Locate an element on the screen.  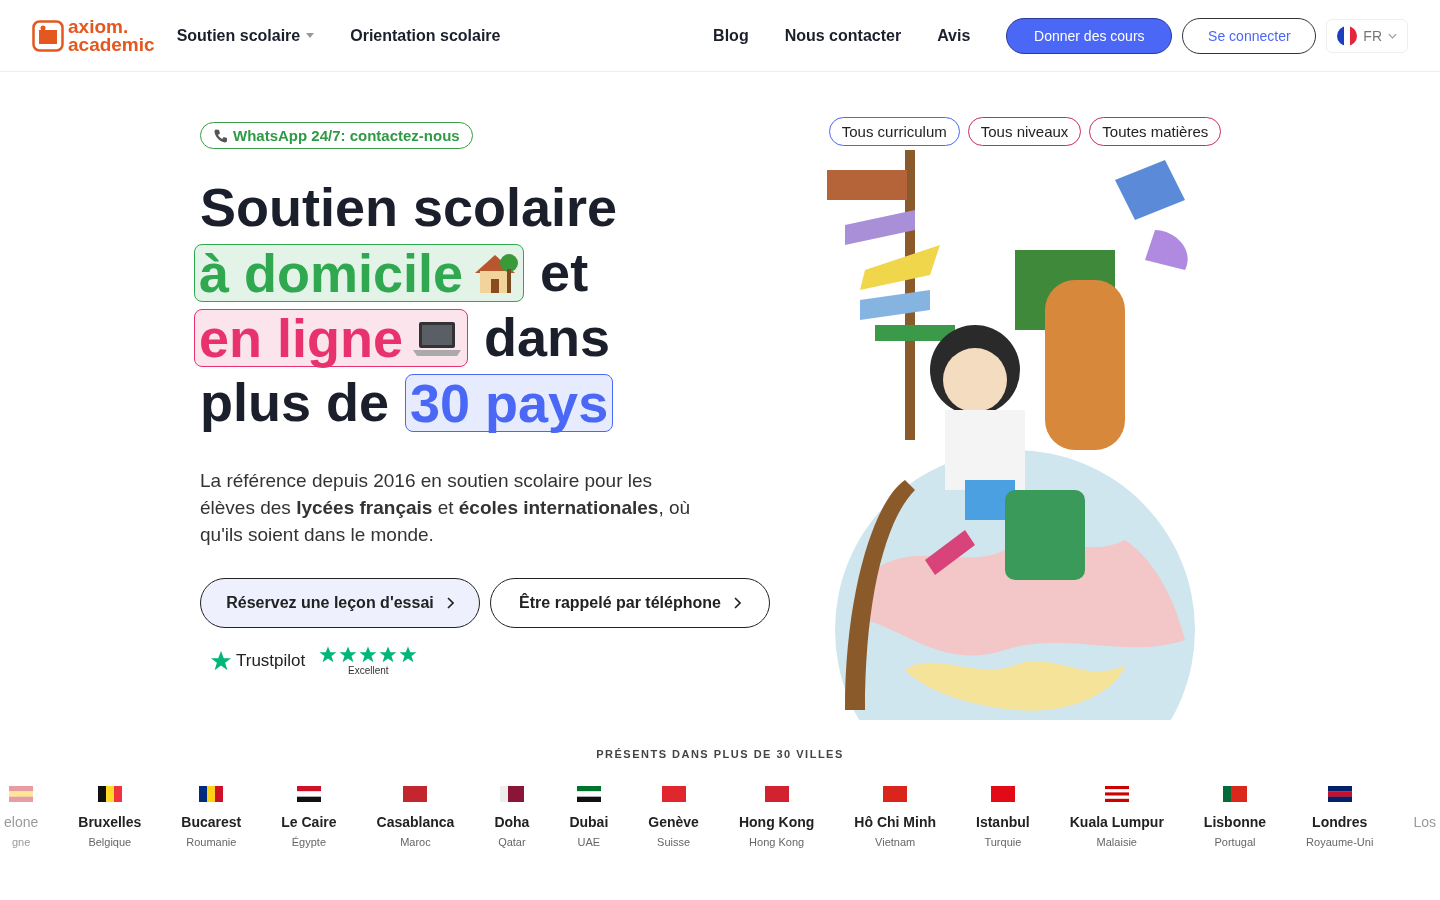
chevron-down-icon is located at coordinates (1392, 35).